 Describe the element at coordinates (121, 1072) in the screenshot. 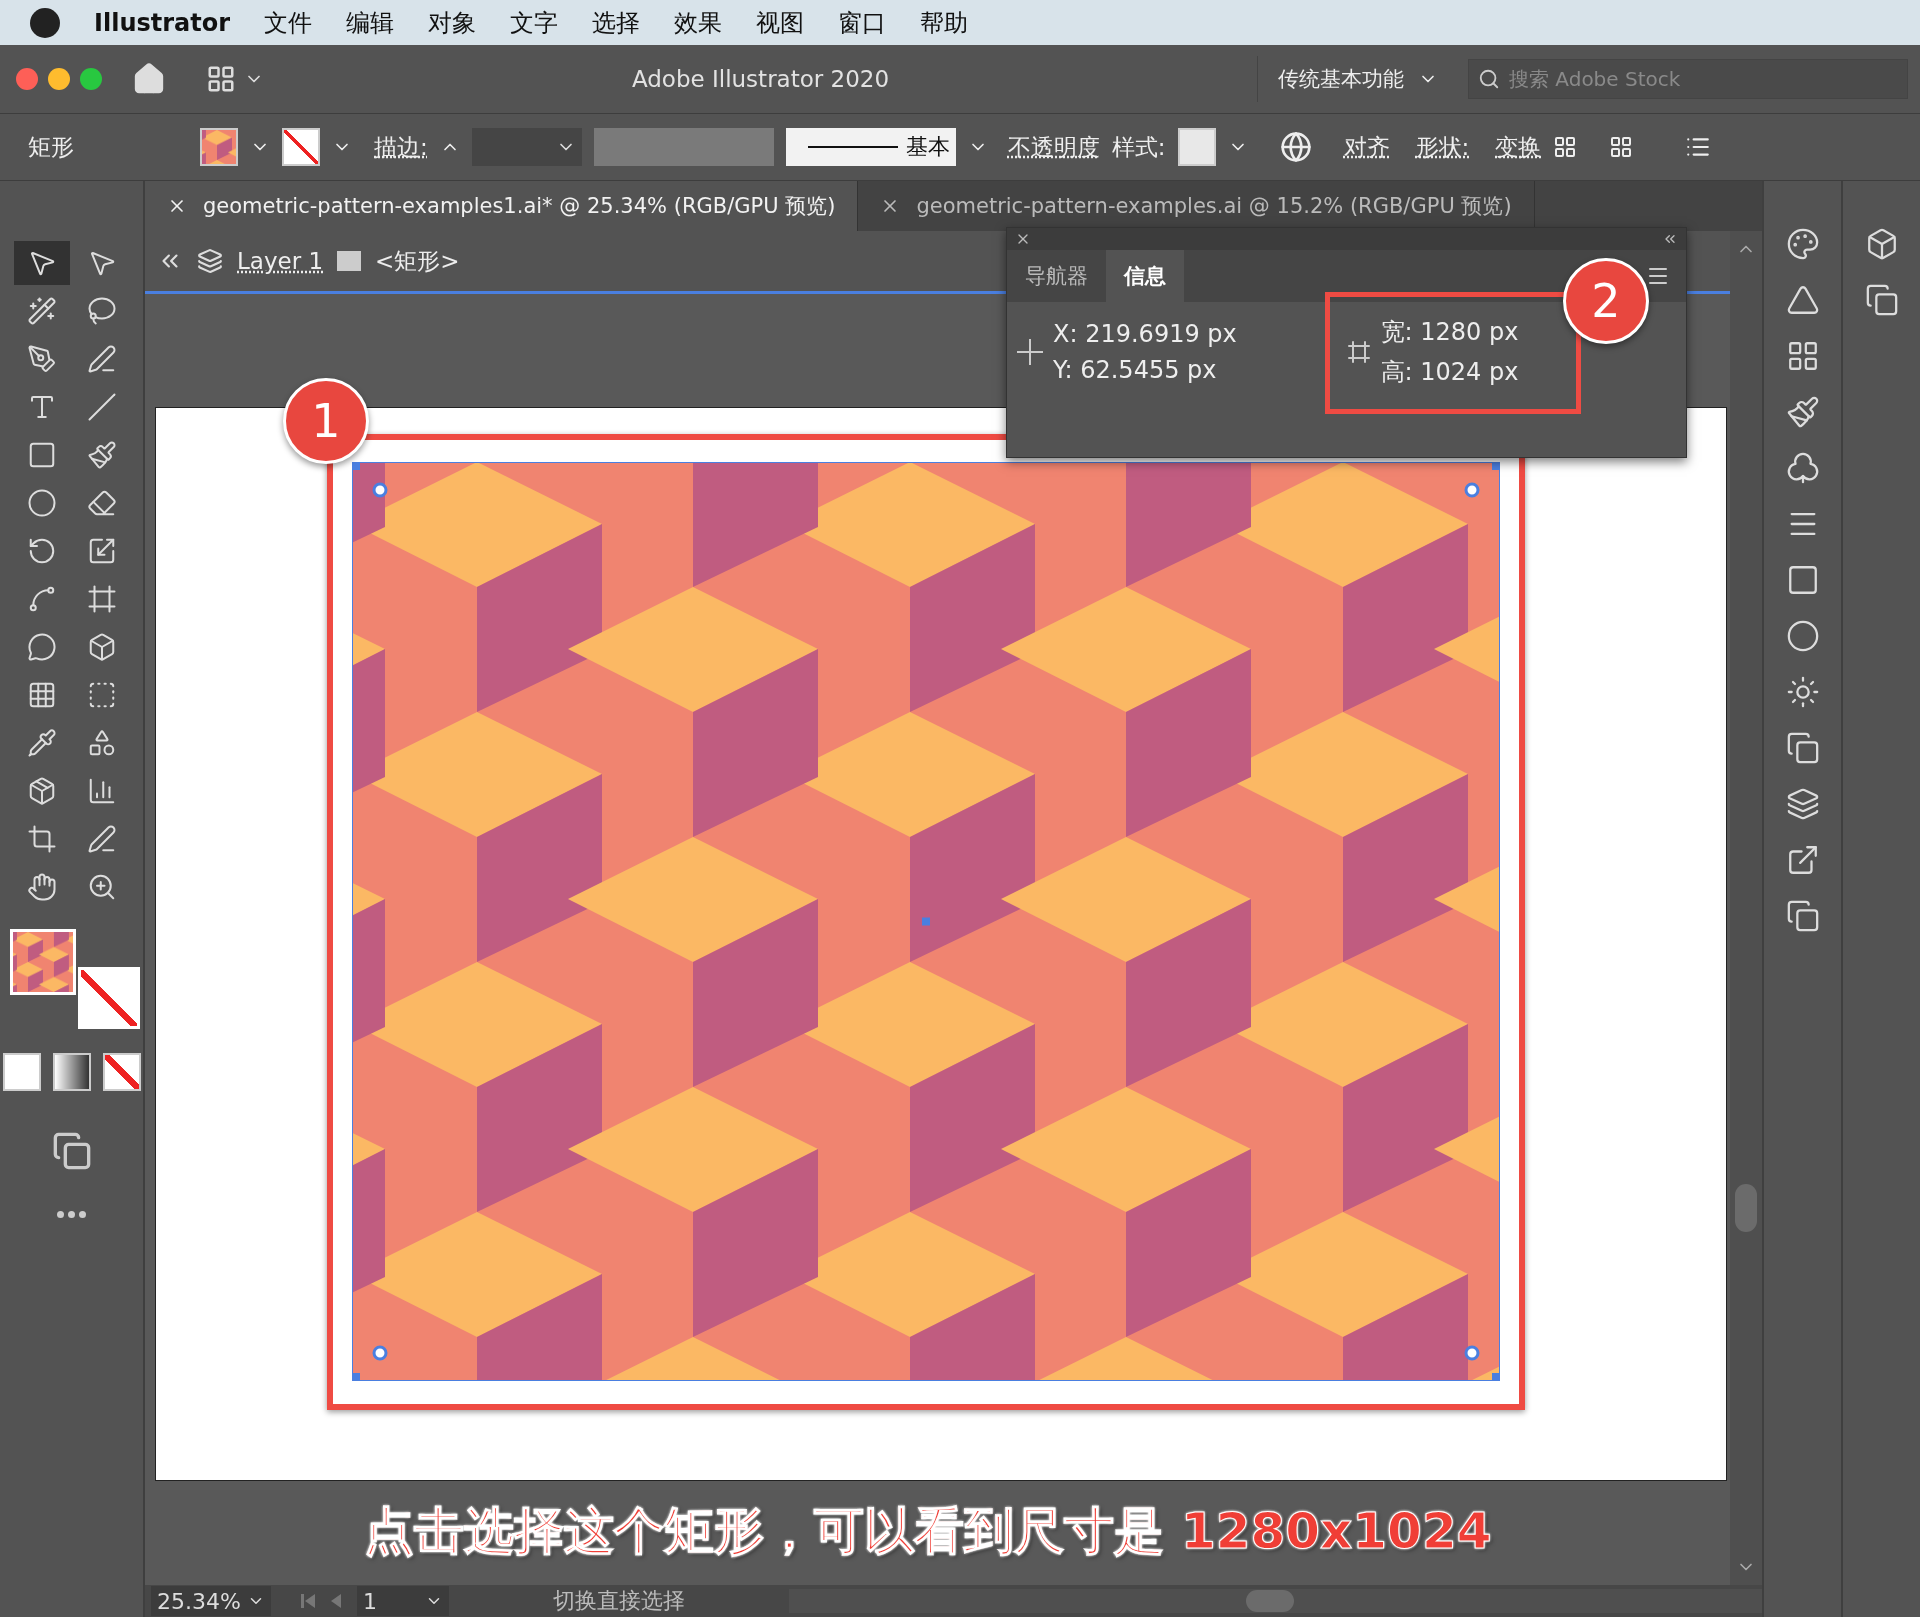

I see `none-mode-swatch` at that location.